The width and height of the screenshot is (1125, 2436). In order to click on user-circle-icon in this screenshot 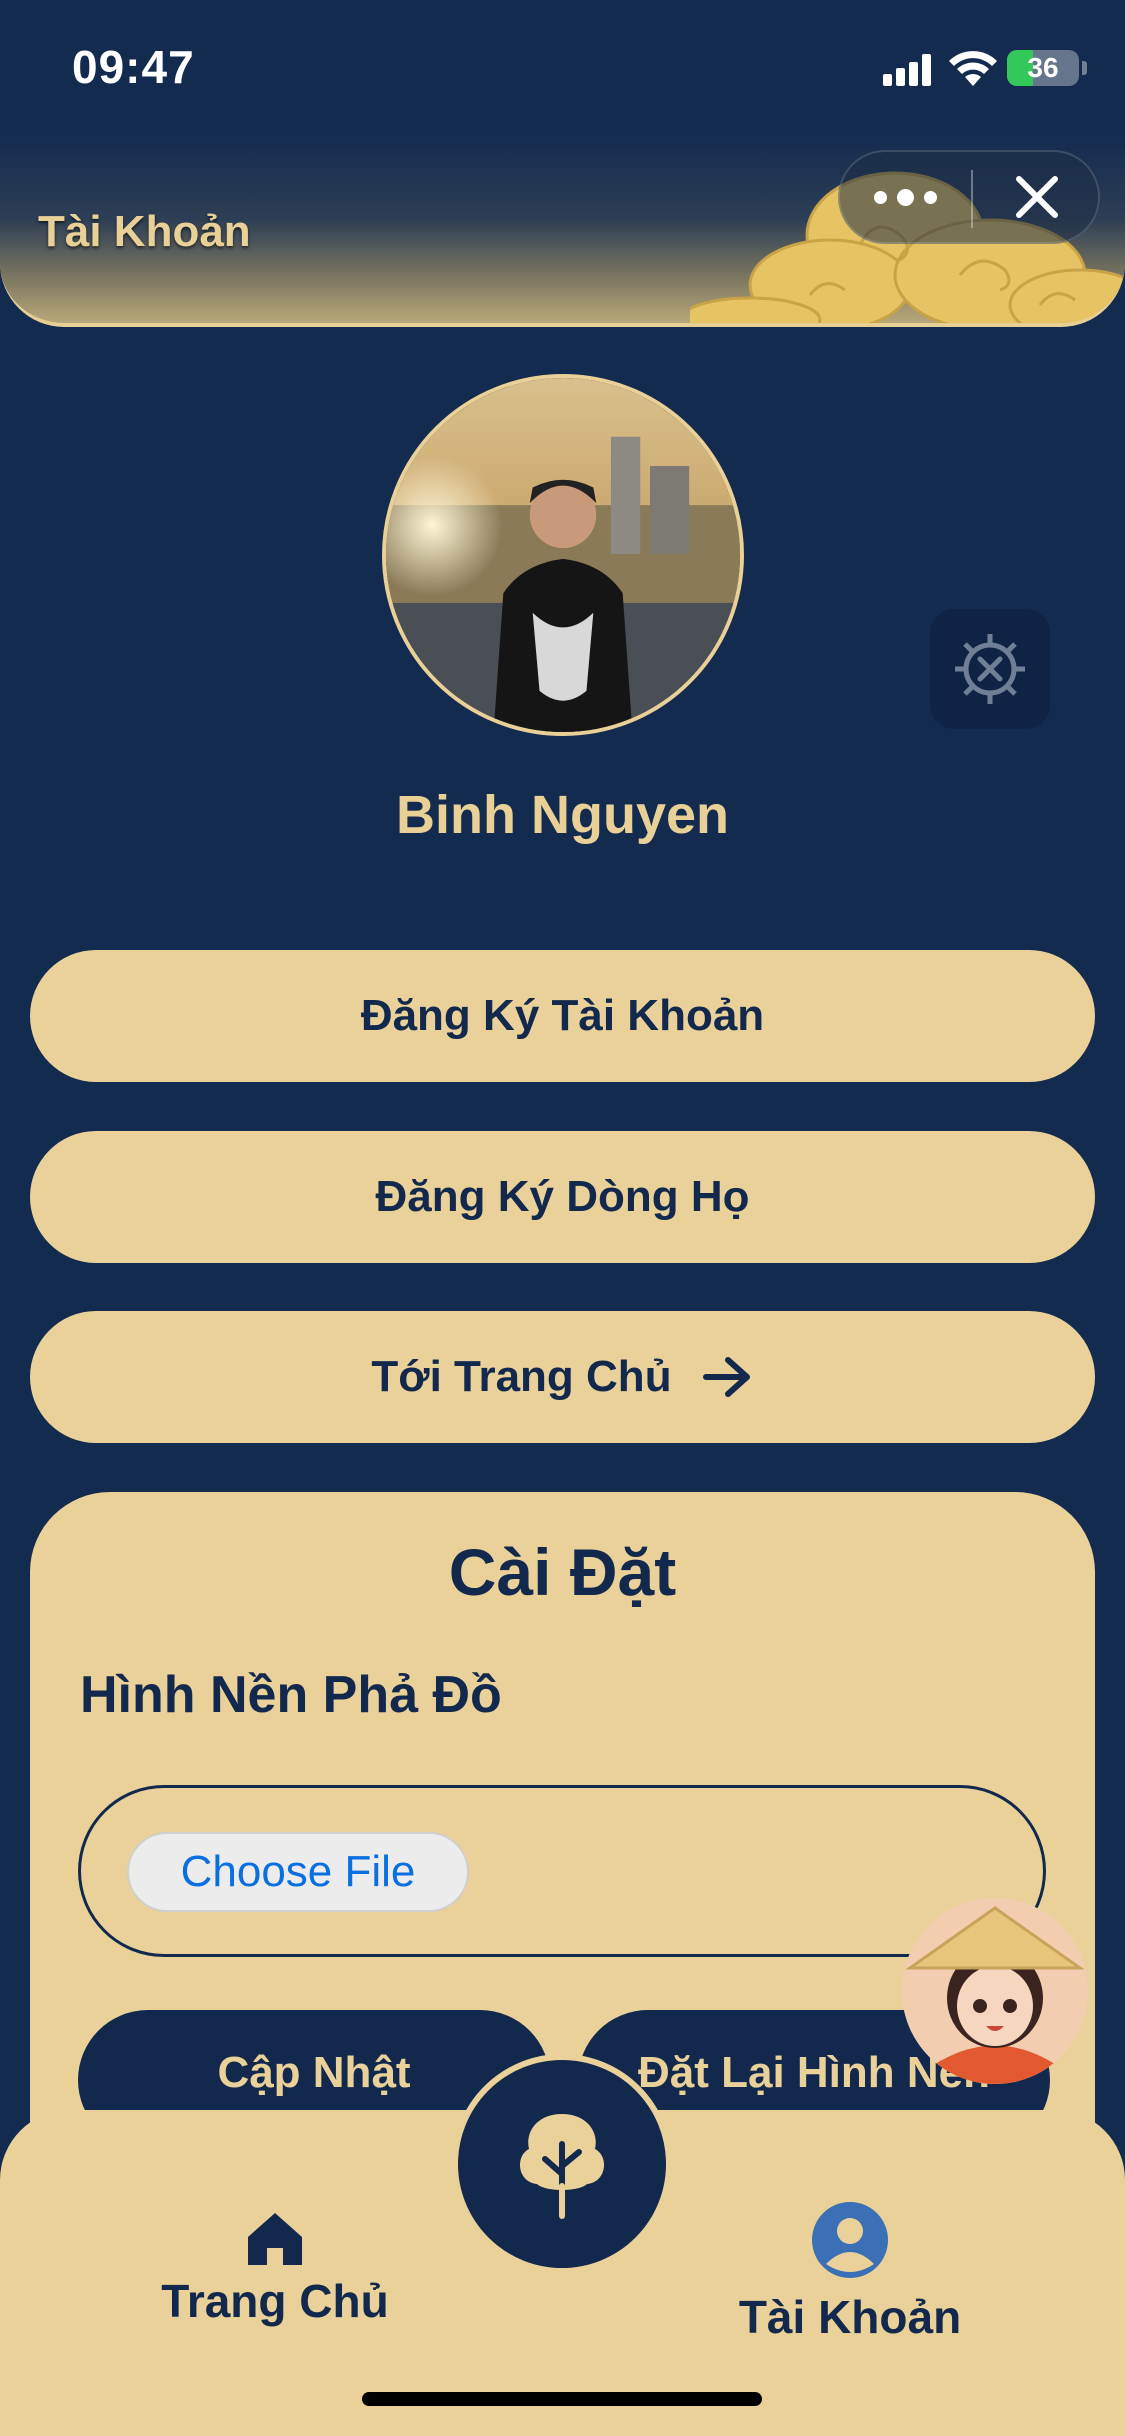, I will do `click(850, 2240)`.